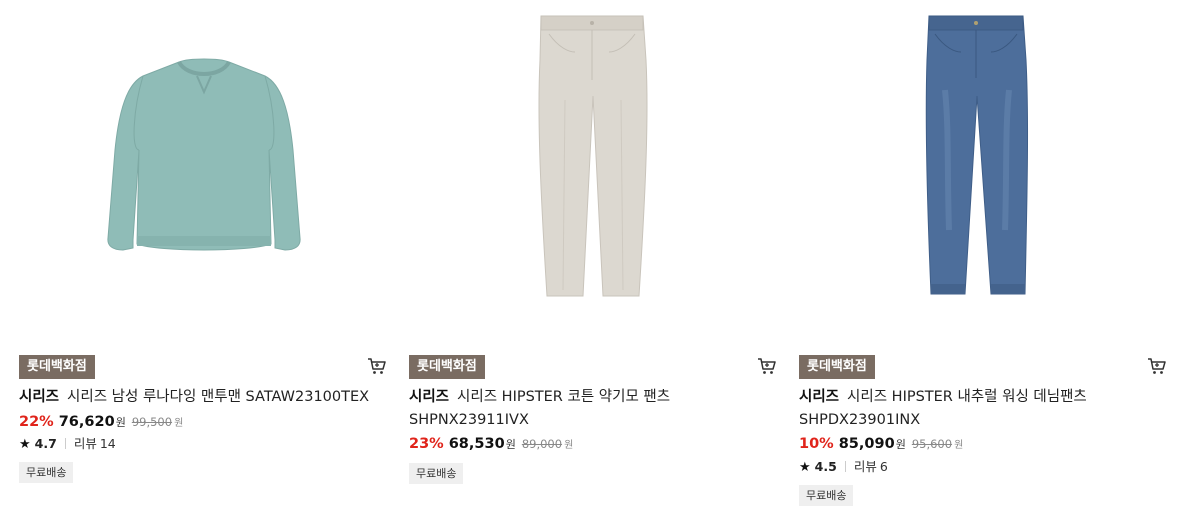  What do you see at coordinates (67, 442) in the screenshot?
I see `rating-row: ★ 4.7 리뷰 14` at bounding box center [67, 442].